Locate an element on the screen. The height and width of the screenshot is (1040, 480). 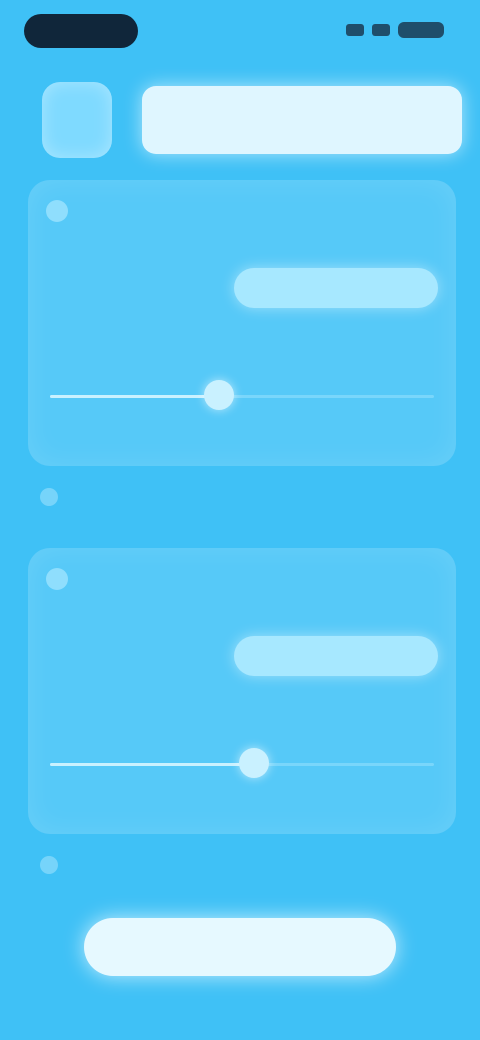
battery-icon is located at coordinates (421, 30).